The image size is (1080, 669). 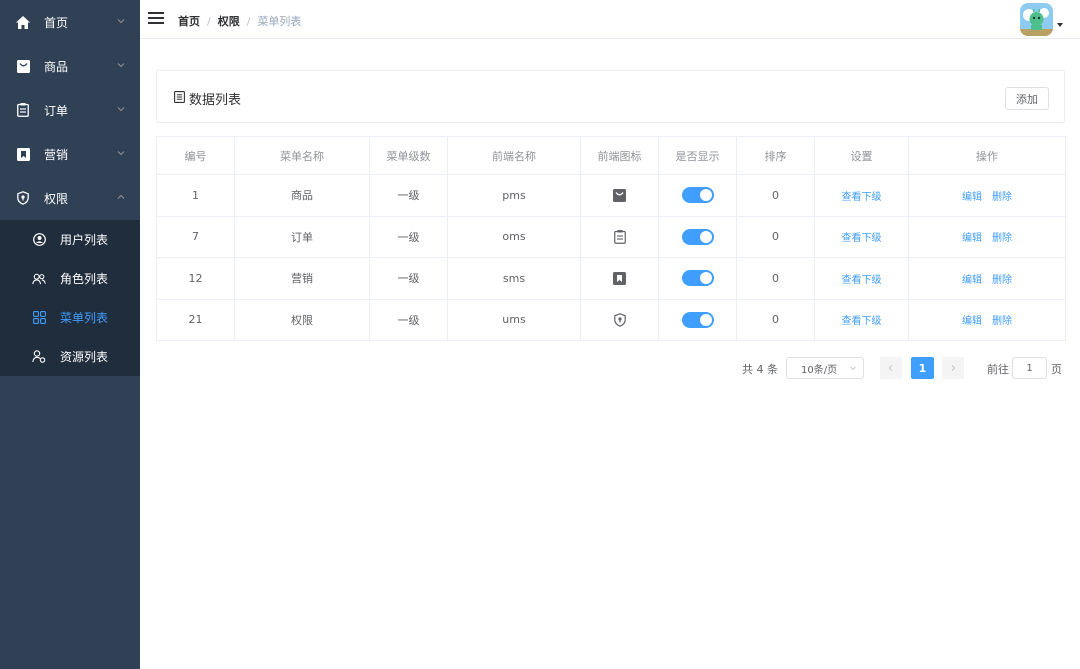 I want to click on hamburger-icon, so click(x=156, y=18).